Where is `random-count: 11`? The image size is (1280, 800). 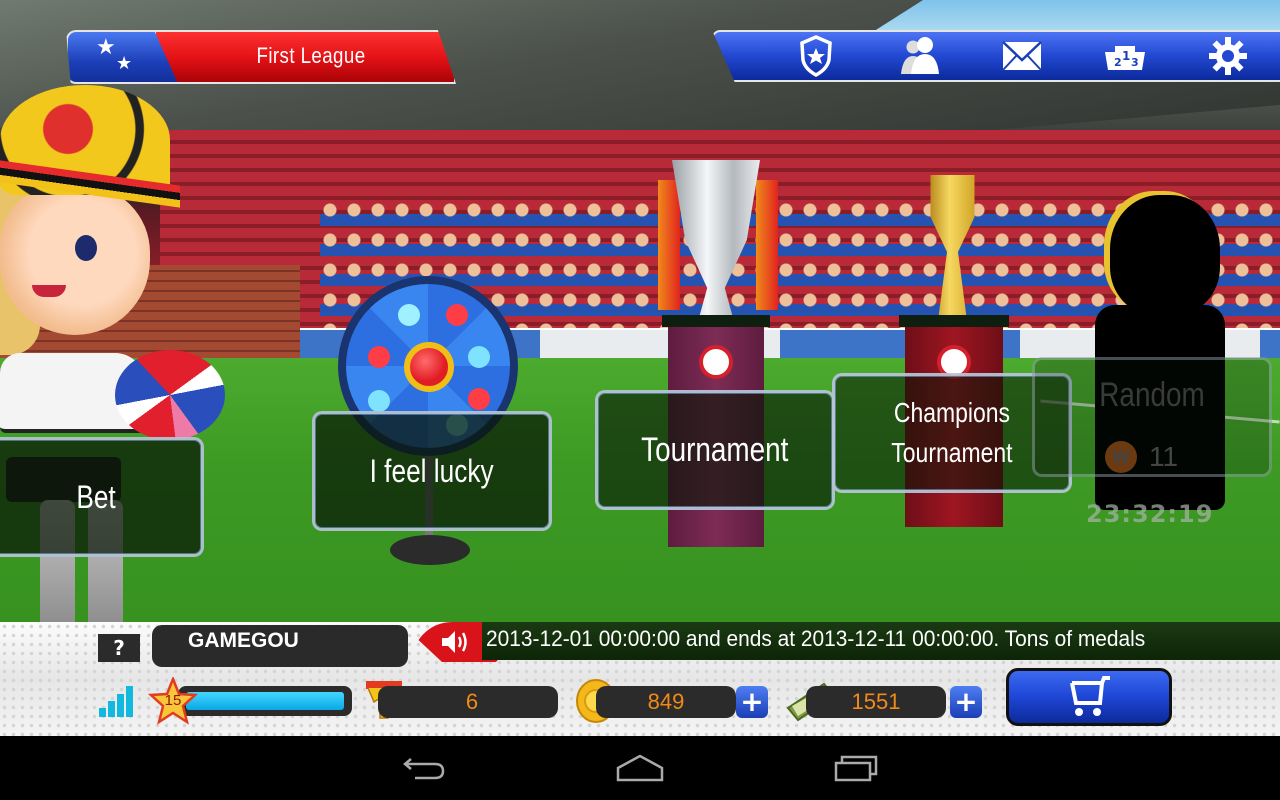 random-count: 11 is located at coordinates (1164, 456).